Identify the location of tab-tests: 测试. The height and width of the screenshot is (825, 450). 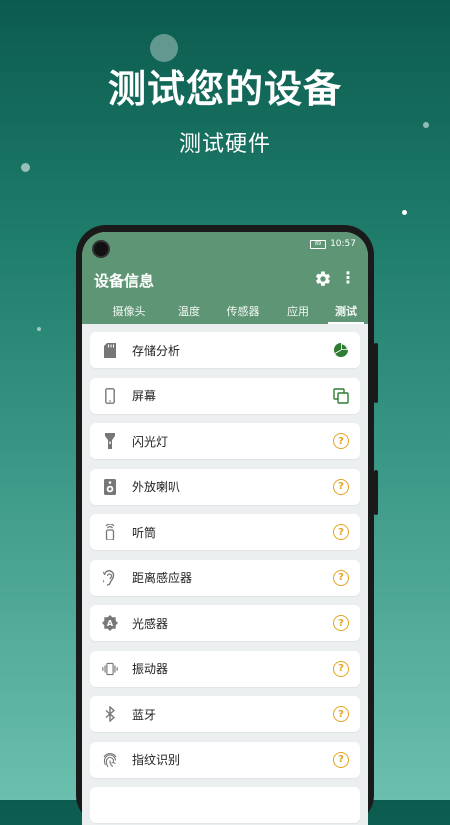
(346, 311).